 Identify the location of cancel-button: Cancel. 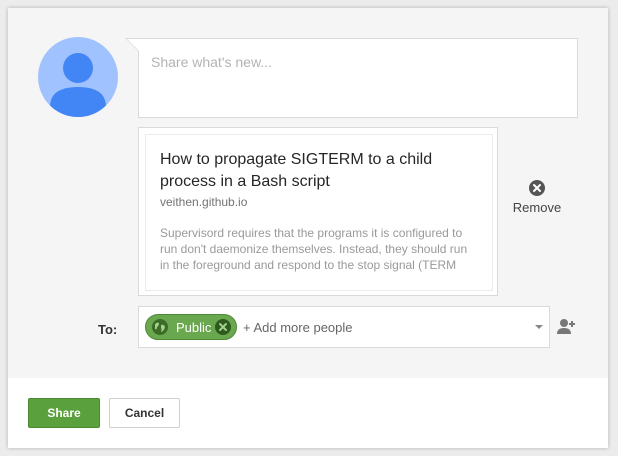
(144, 413).